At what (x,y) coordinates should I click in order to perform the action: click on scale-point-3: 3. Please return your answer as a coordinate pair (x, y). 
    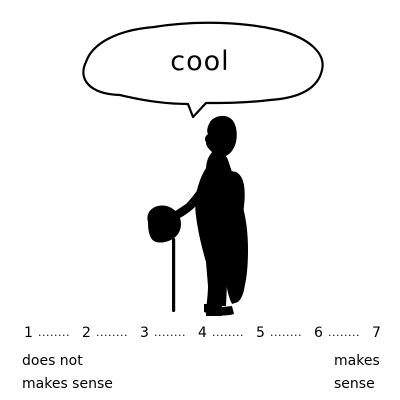
    Looking at the image, I should click on (144, 333).